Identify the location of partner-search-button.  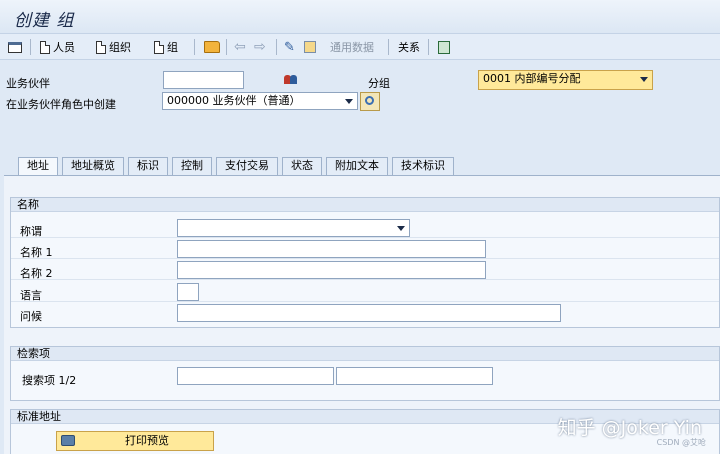
(291, 79).